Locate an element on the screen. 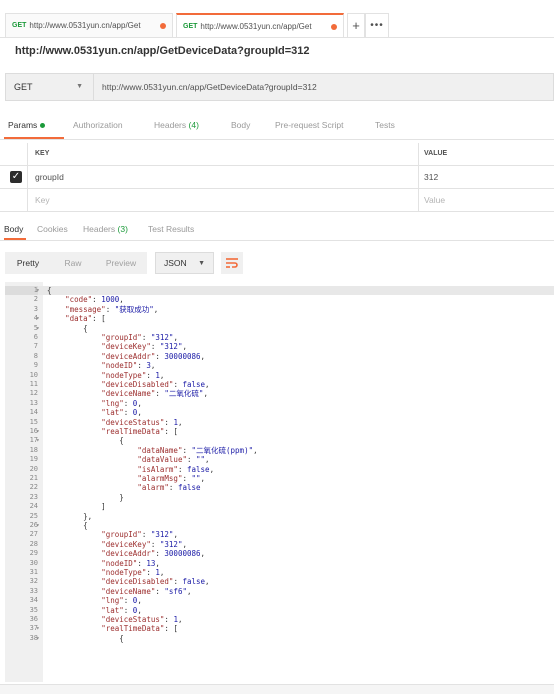  tab-cookies: Cookies is located at coordinates (52, 229).